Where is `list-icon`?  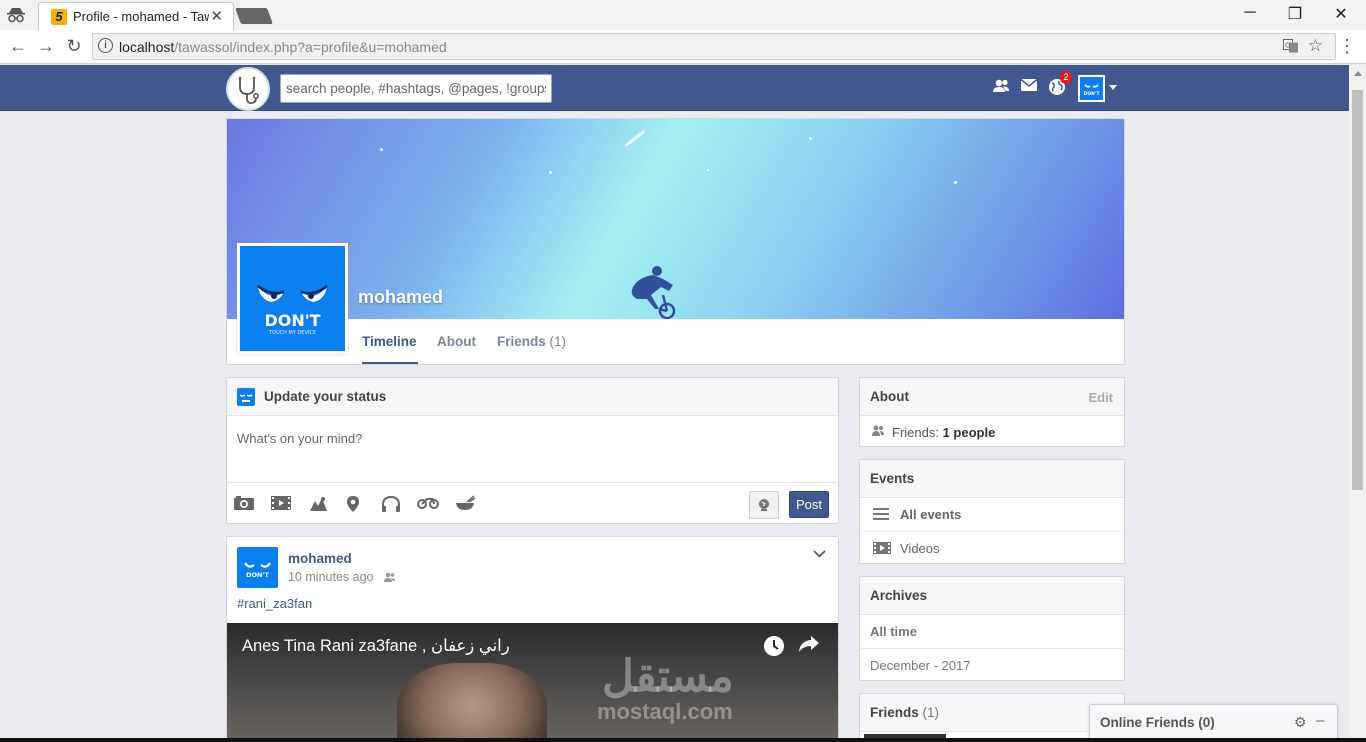
list-icon is located at coordinates (882, 515).